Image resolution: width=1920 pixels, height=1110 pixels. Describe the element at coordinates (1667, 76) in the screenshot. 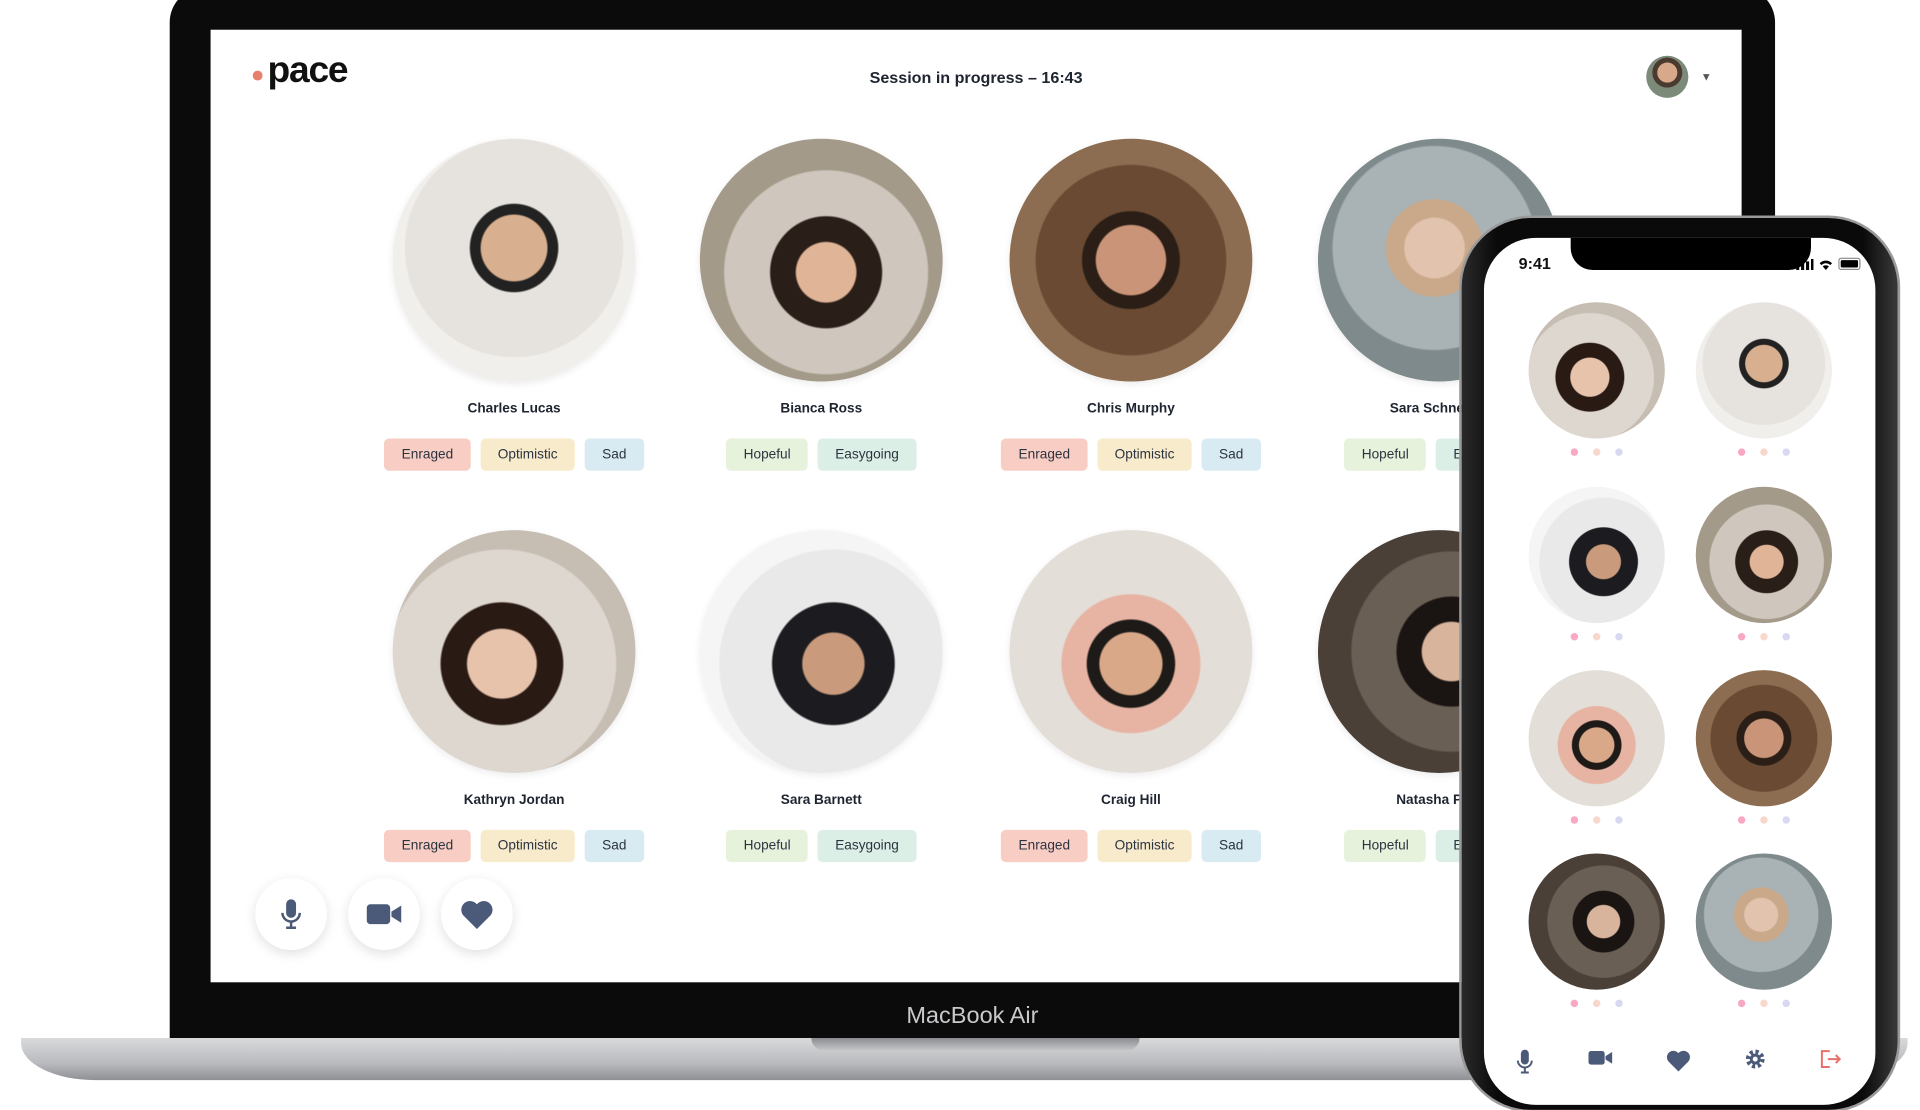

I see `user-avatar` at that location.